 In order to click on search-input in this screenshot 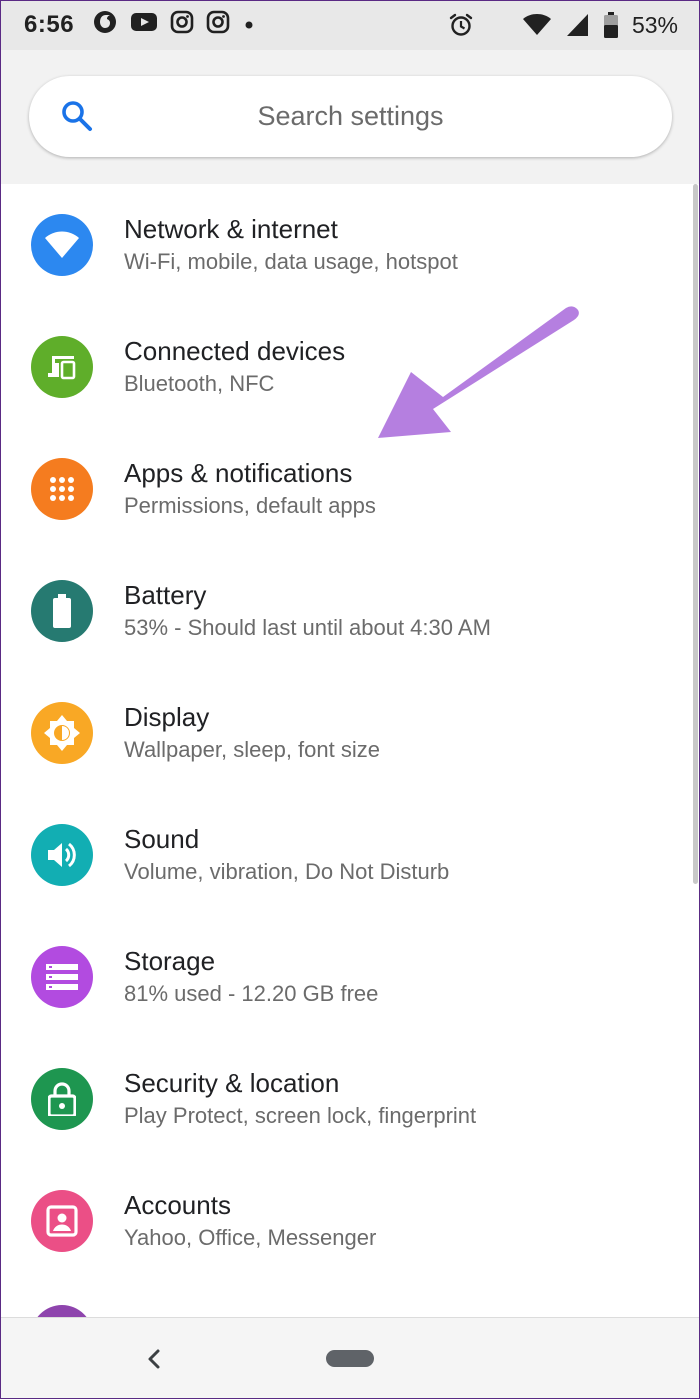, I will do `click(350, 116)`.